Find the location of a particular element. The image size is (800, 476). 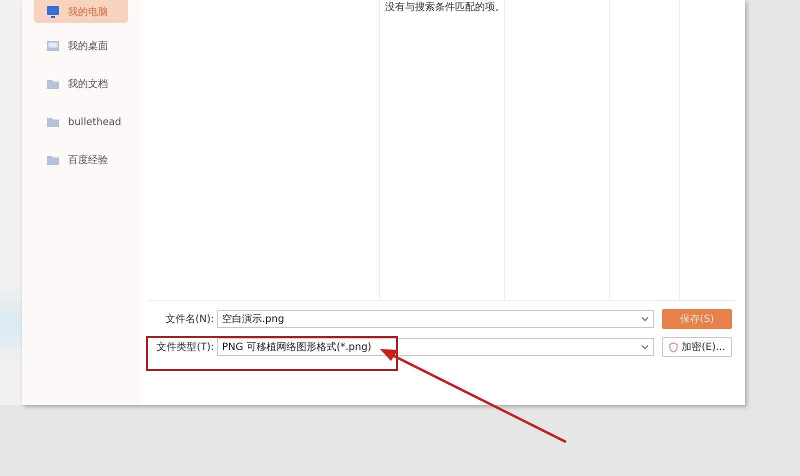

shield-icon is located at coordinates (673, 347).